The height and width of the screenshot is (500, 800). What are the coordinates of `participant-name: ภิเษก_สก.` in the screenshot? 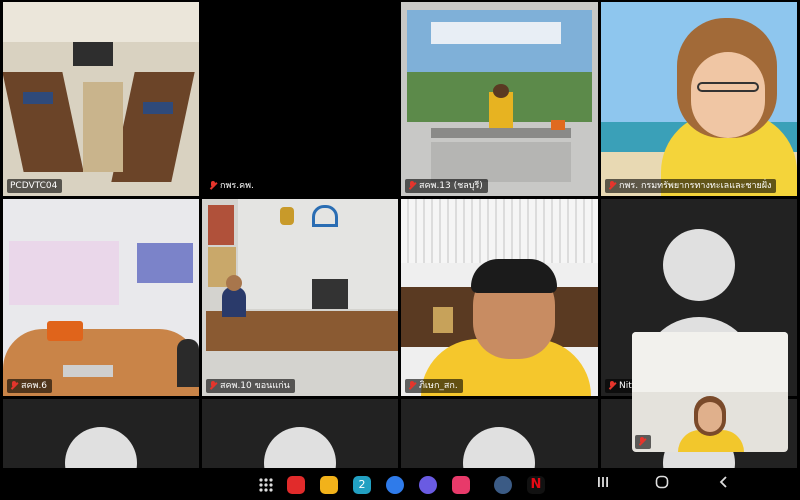 It's located at (438, 386).